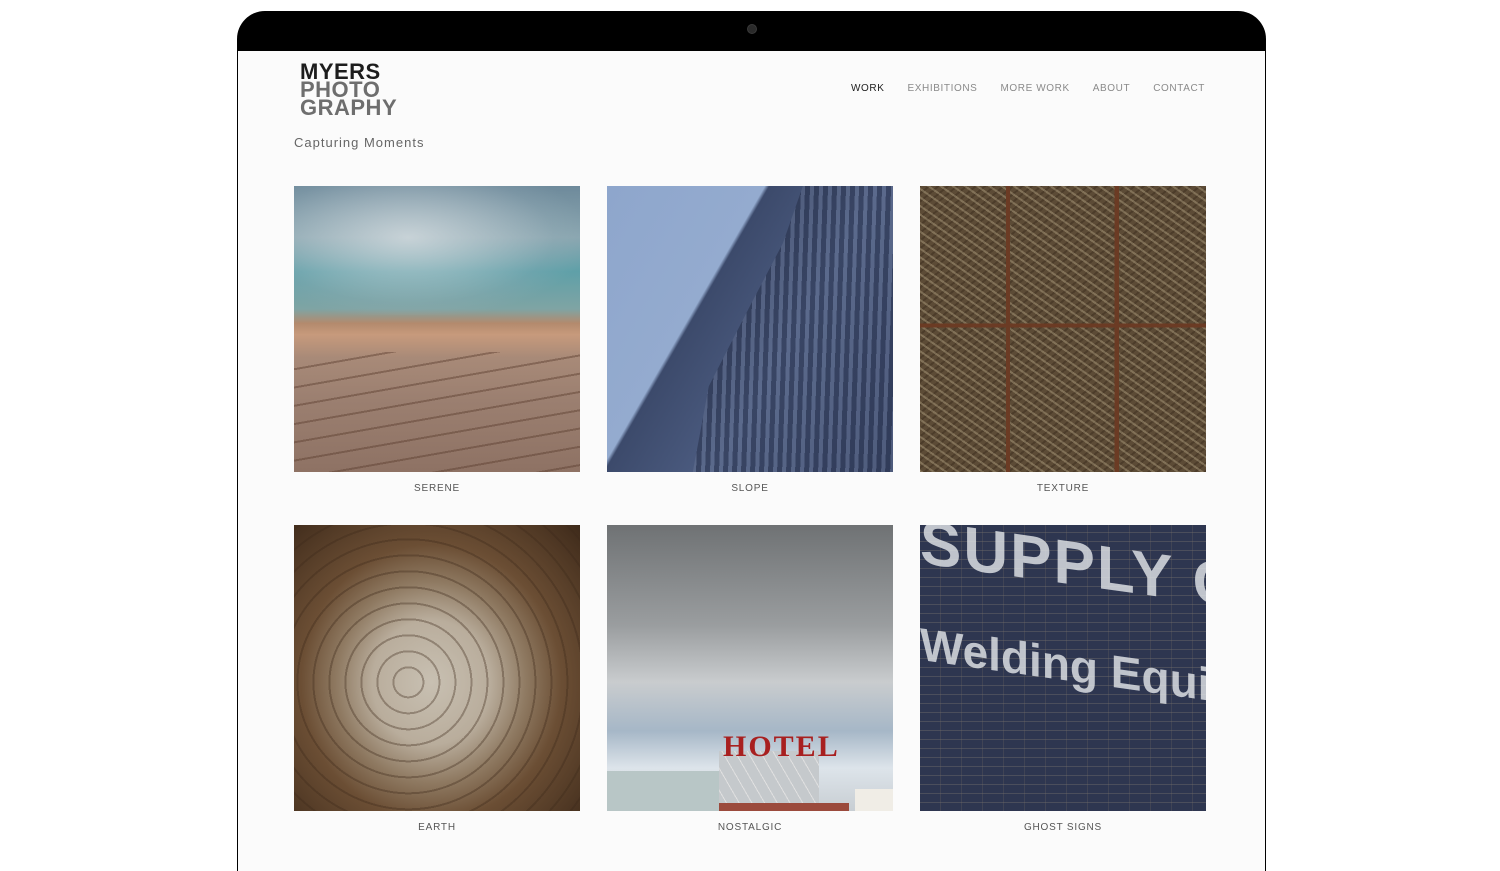 Image resolution: width=1500 pixels, height=871 pixels. I want to click on nav-item-about: ABOUT, so click(1111, 88).